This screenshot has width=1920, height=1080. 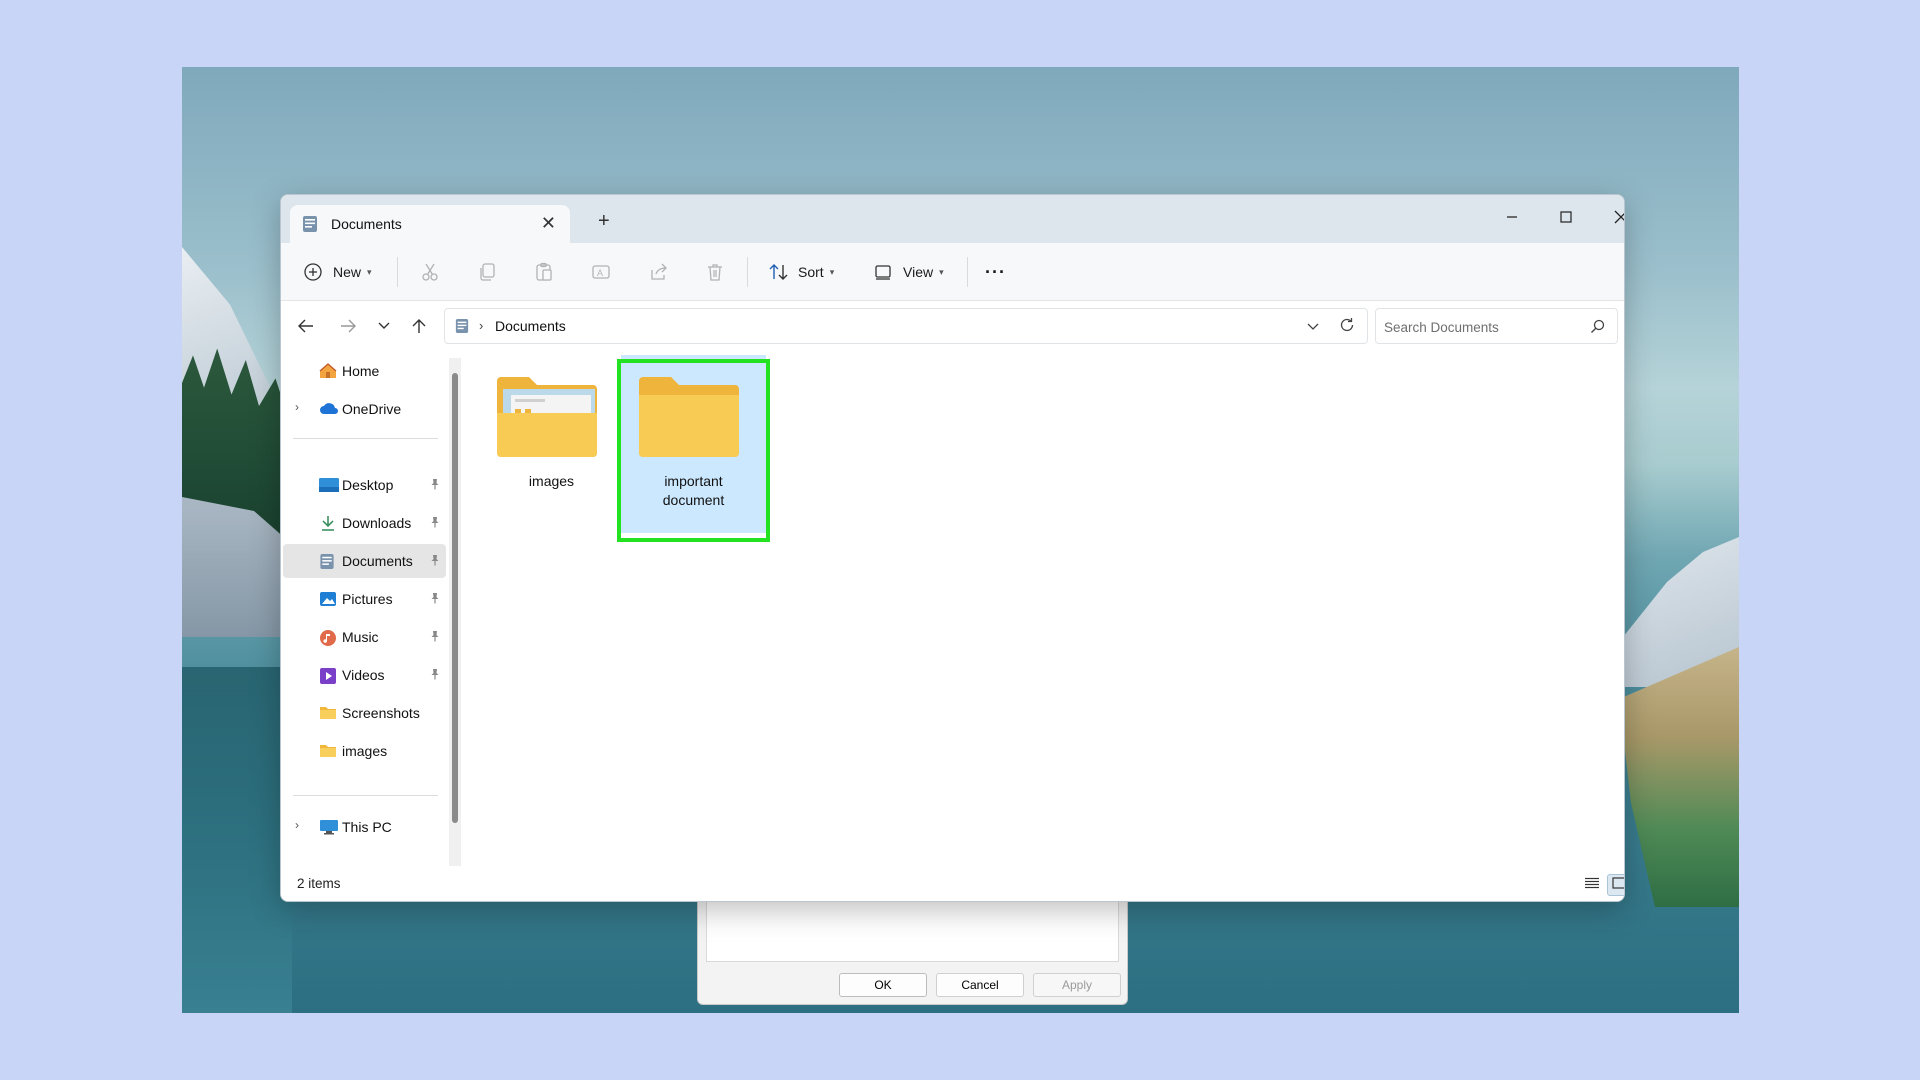 What do you see at coordinates (313, 272) in the screenshot?
I see `add-circle-icon` at bounding box center [313, 272].